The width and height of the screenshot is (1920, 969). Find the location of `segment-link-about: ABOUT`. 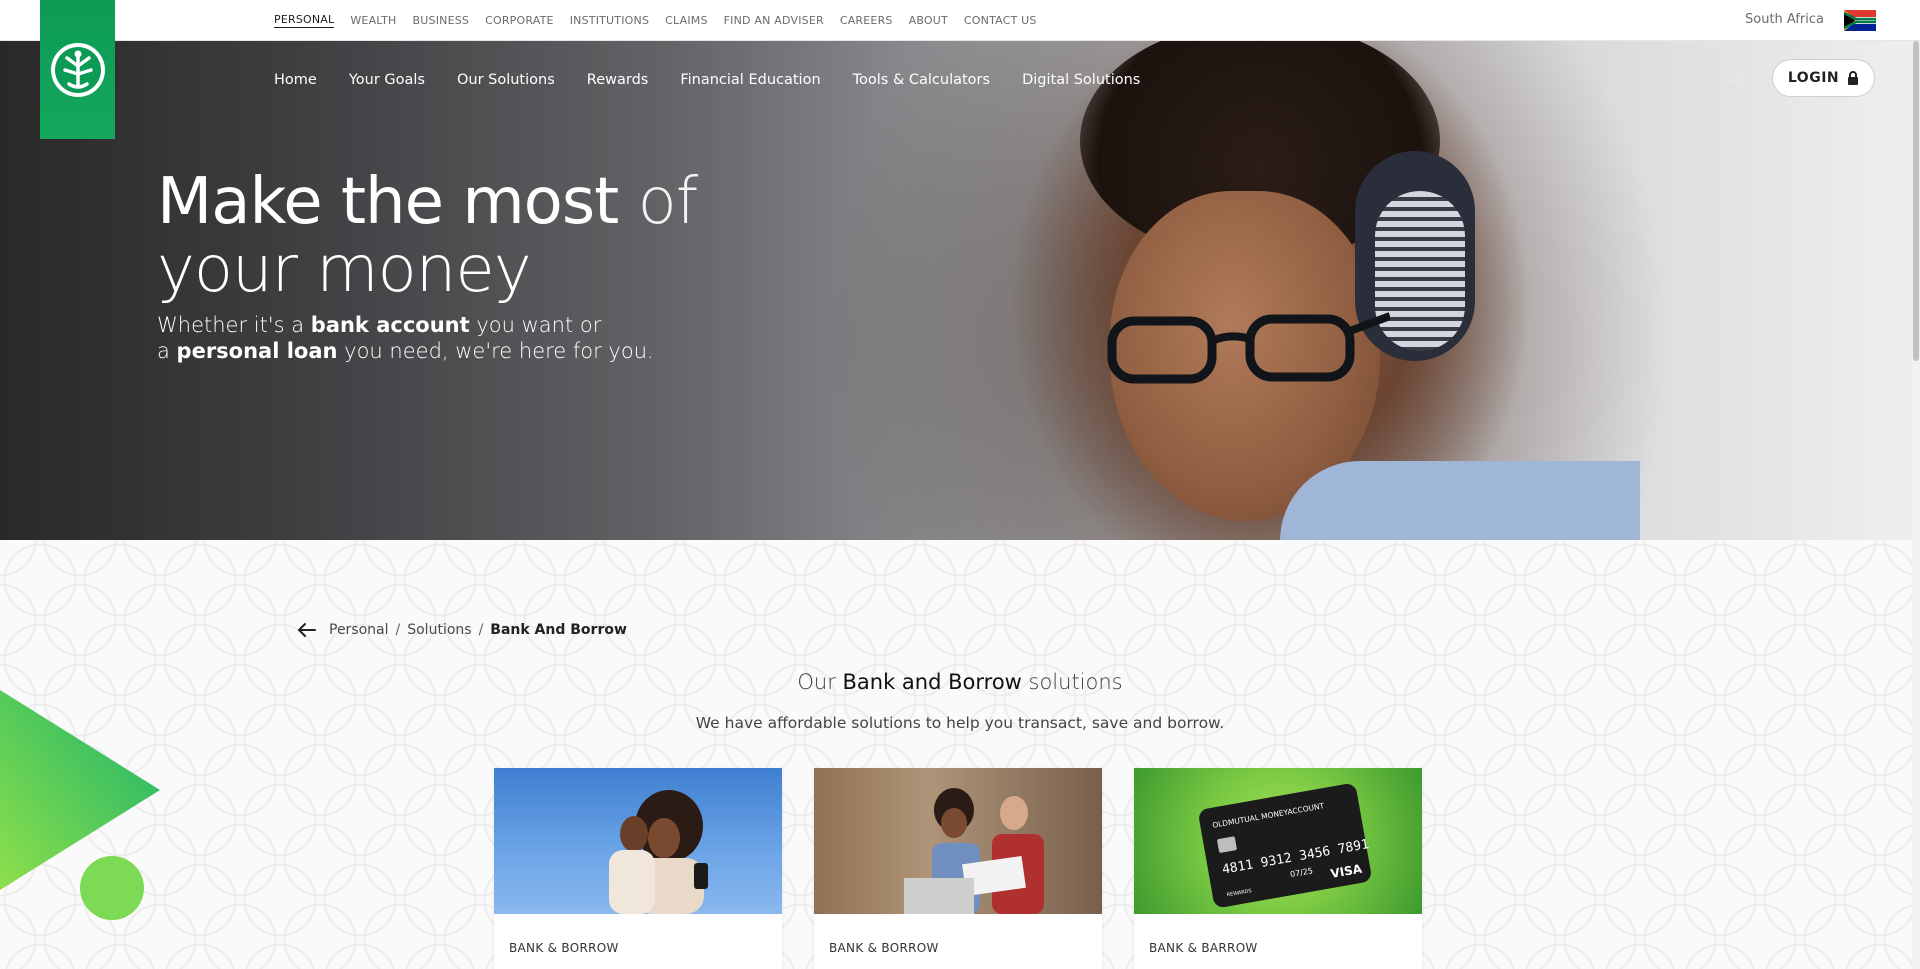

segment-link-about: ABOUT is located at coordinates (928, 20).